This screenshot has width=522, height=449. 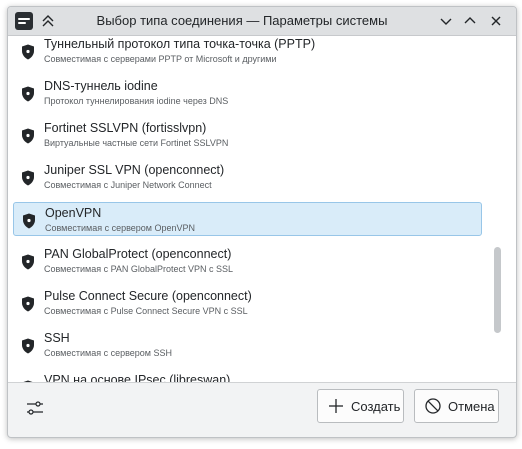 What do you see at coordinates (128, 185) in the screenshot?
I see `list-item-description: Совместимая с Juniper Network Connect` at bounding box center [128, 185].